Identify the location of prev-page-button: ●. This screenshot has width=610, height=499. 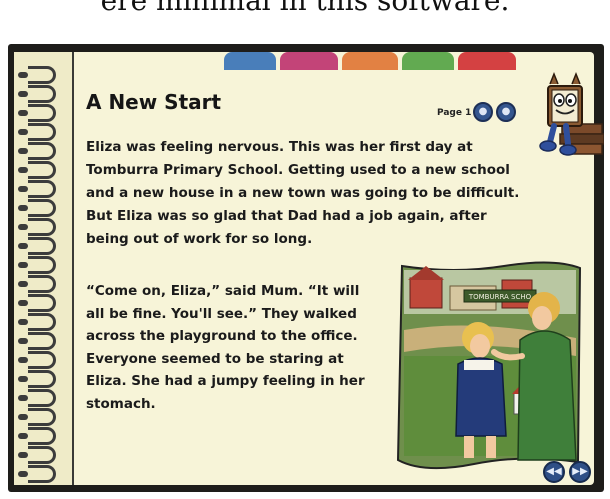
(483, 112).